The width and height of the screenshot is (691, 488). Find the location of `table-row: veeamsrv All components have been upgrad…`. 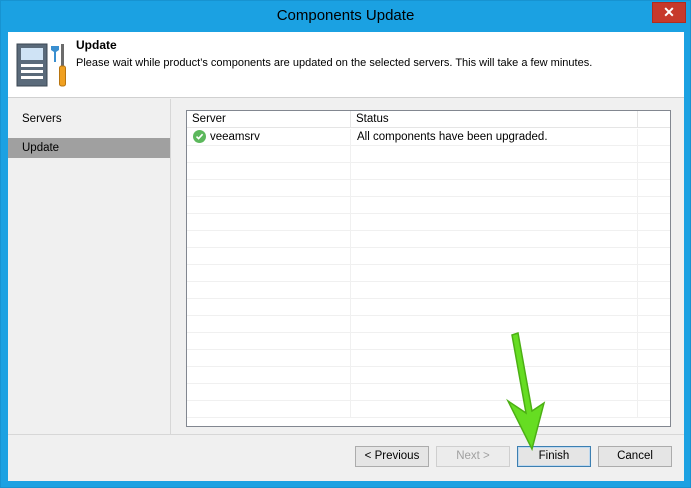

table-row: veeamsrv All components have been upgrad… is located at coordinates (428, 137).